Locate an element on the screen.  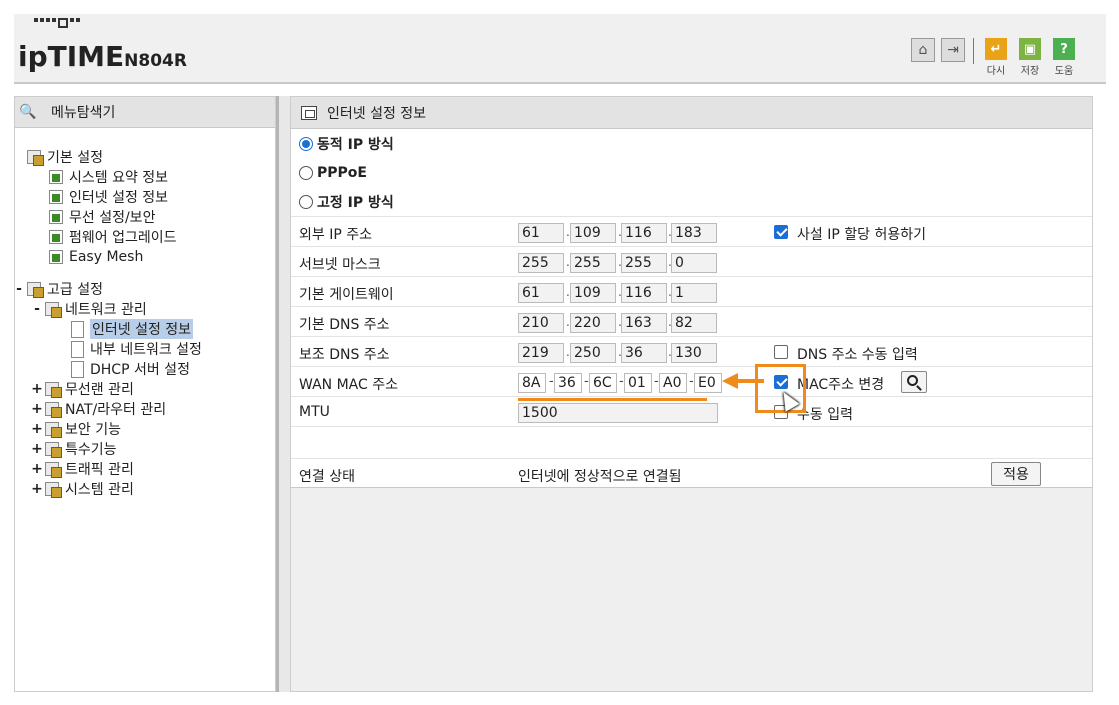
gateway-octet-1: 61 is located at coordinates (541, 293).